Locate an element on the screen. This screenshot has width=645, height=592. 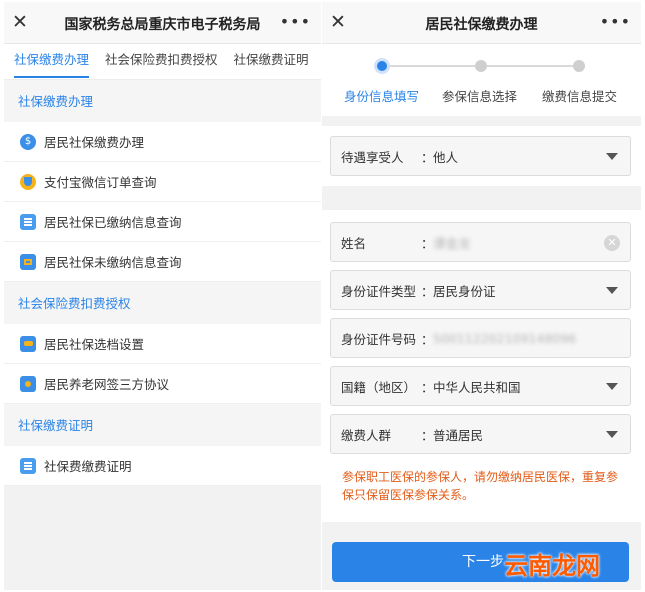
right-title-bar: ✕ 居民社保缴费办理 ••• is located at coordinates (481, 23).